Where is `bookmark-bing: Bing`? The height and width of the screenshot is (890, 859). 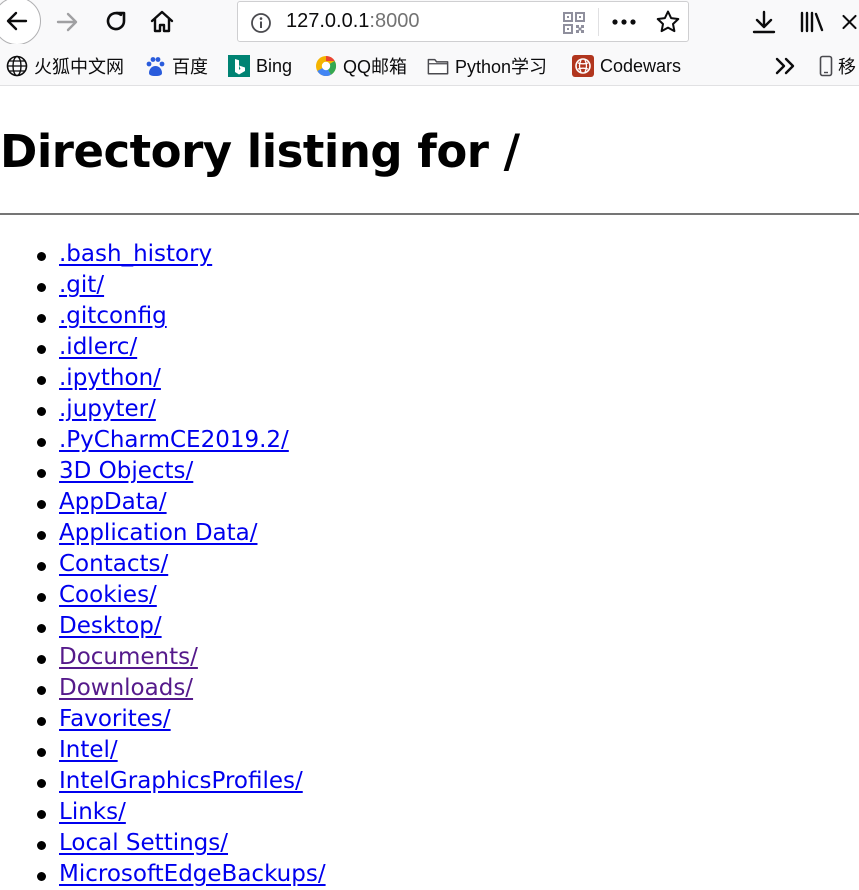
bookmark-bing: Bing is located at coordinates (260, 66).